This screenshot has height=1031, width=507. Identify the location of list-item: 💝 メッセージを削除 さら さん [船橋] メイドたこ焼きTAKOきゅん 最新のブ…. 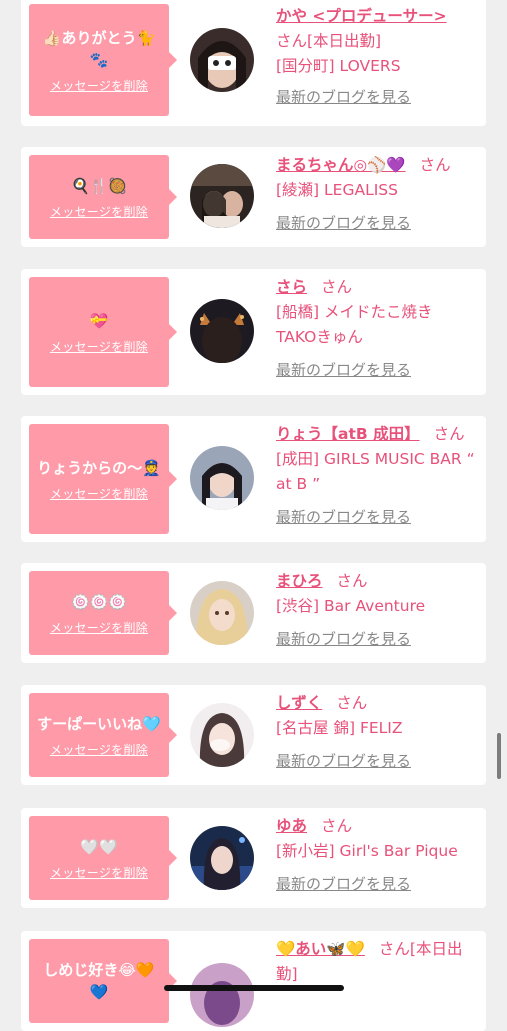
(253, 332).